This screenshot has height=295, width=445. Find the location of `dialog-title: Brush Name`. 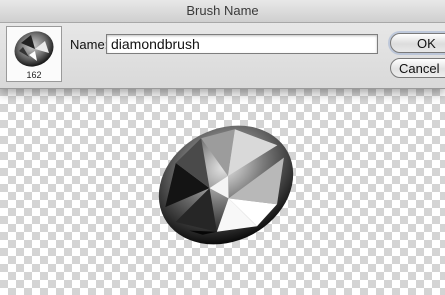

dialog-title: Brush Name is located at coordinates (222, 11).